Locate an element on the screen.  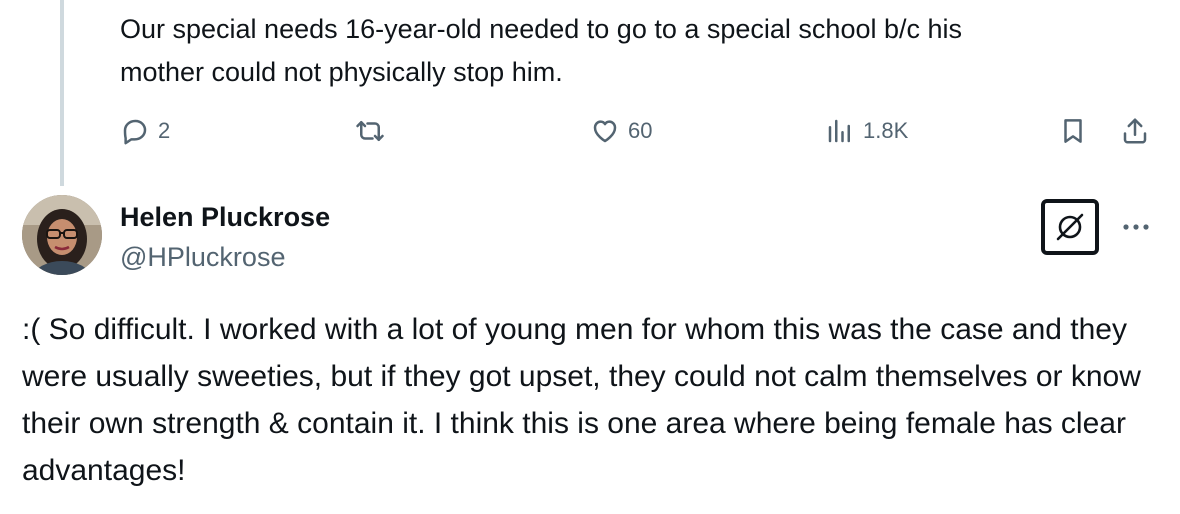
views-count: 1.8K is located at coordinates (886, 130).